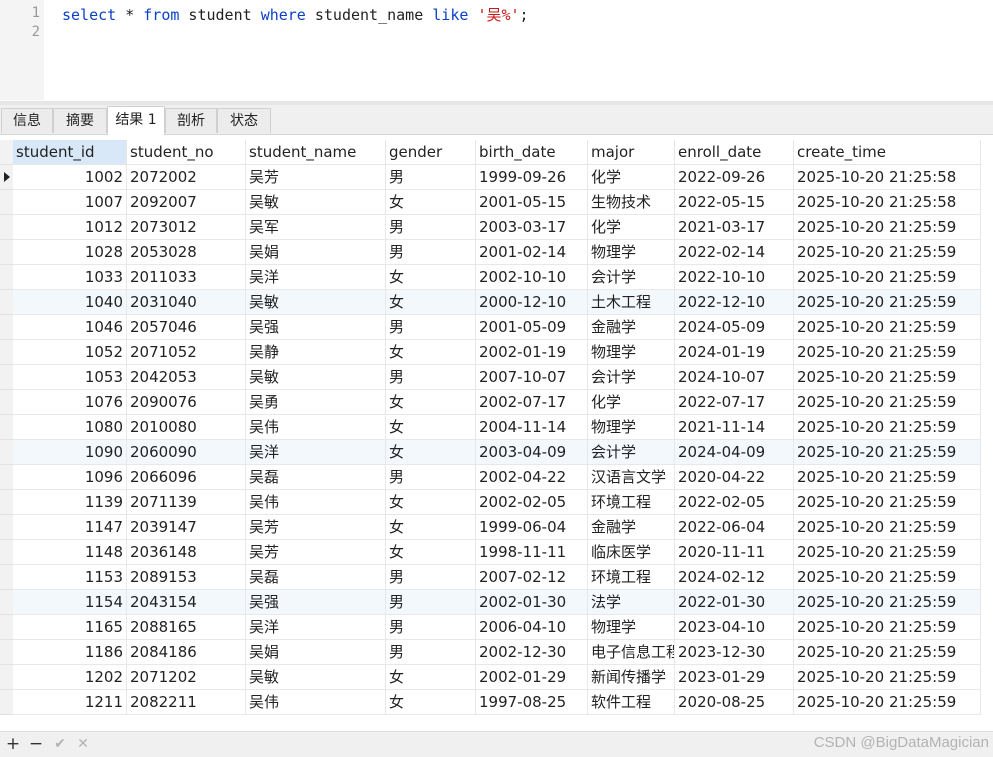 The height and width of the screenshot is (757, 993). I want to click on cell-birth-date: 2002-02-05, so click(532, 502).